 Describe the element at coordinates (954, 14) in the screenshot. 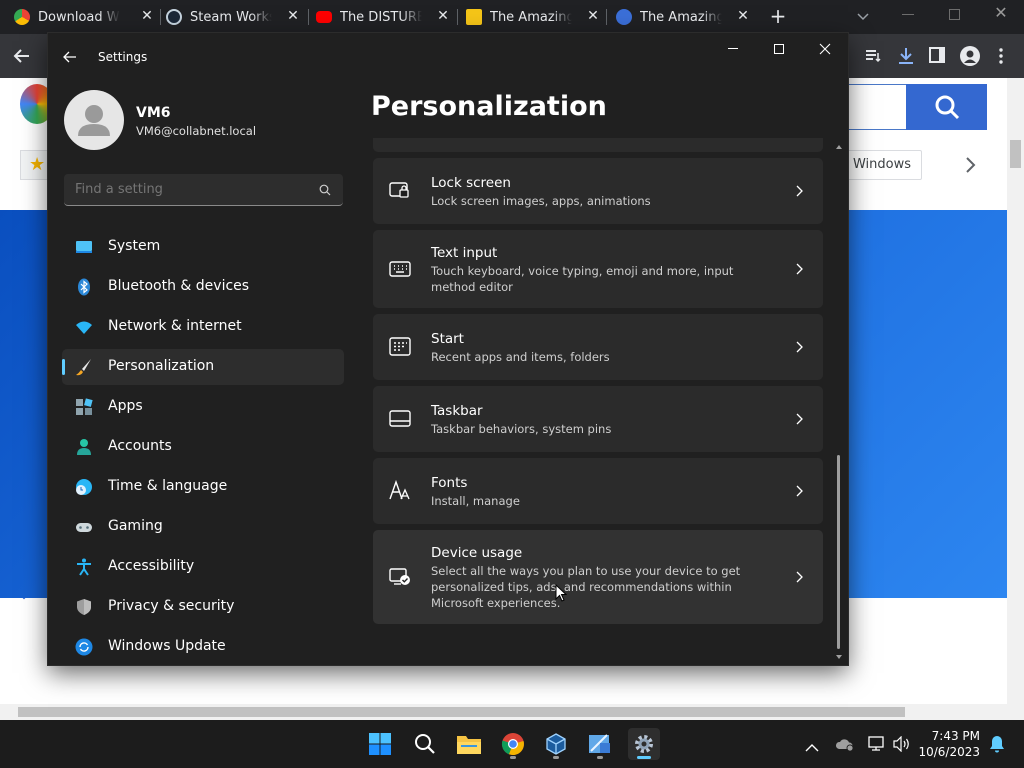

I see `browser-restore-icon` at that location.